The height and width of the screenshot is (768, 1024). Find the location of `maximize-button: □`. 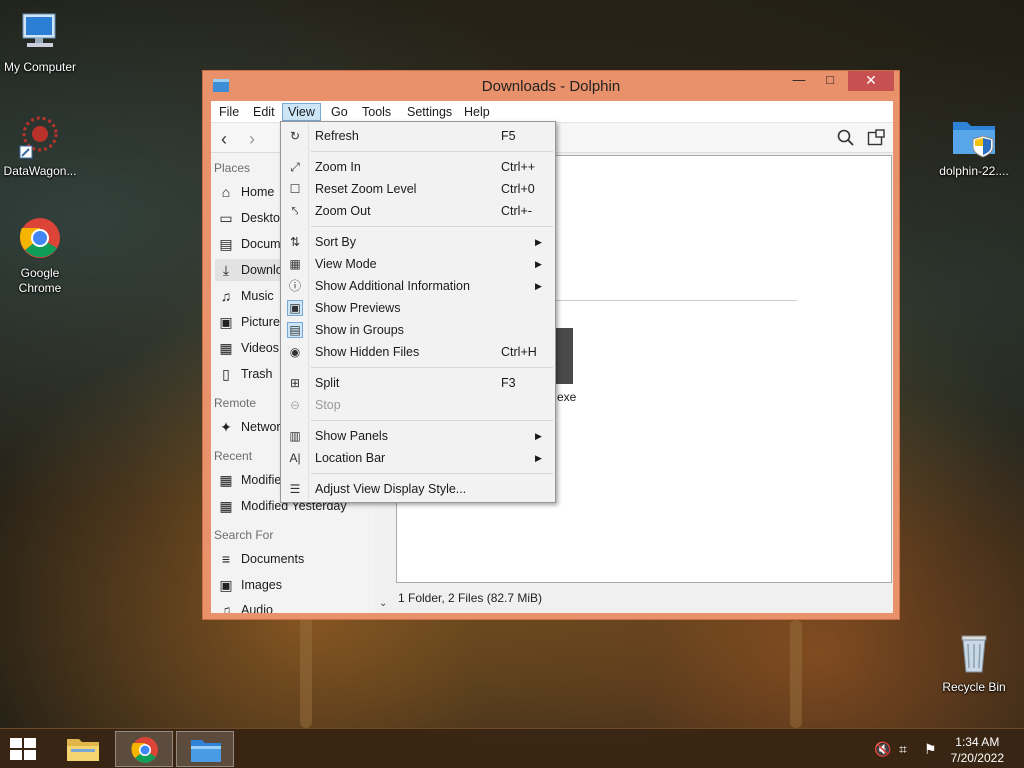

maximize-button: □ is located at coordinates (830, 81).